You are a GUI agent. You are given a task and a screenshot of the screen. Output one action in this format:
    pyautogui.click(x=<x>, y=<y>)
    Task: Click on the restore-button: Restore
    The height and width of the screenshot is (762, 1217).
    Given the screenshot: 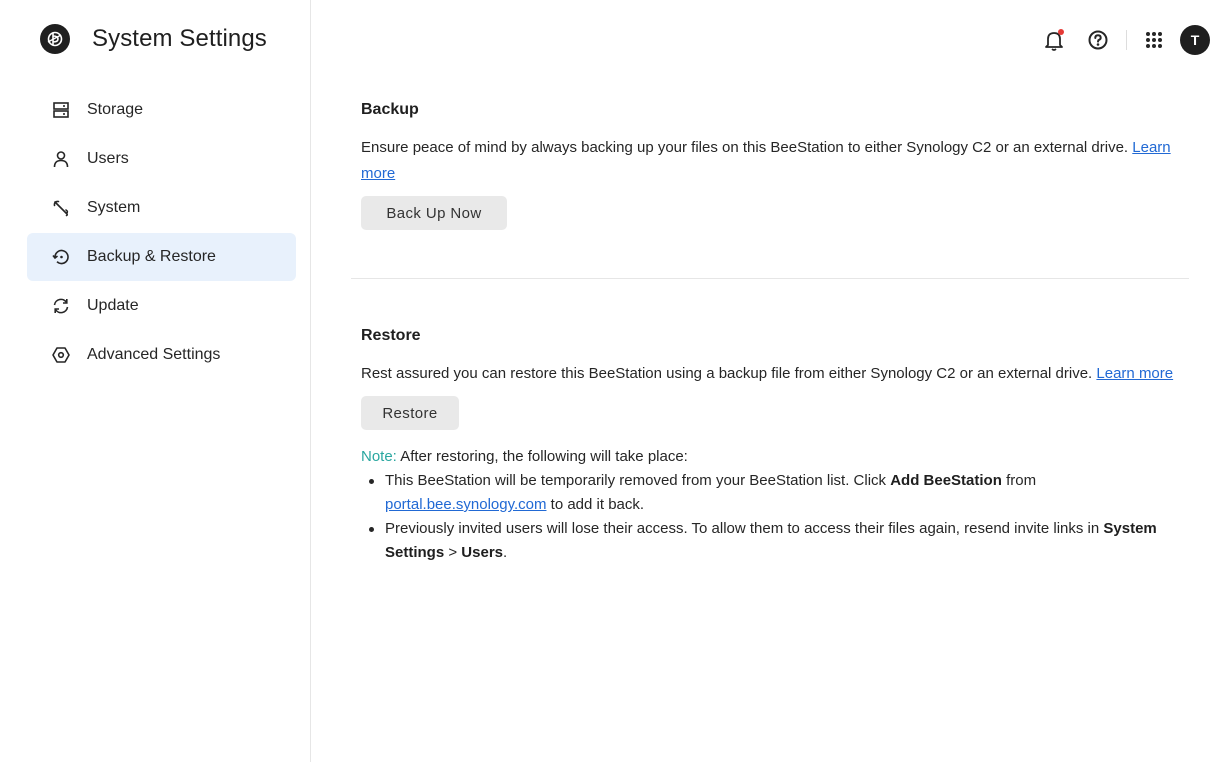 What is the action you would take?
    pyautogui.click(x=410, y=413)
    